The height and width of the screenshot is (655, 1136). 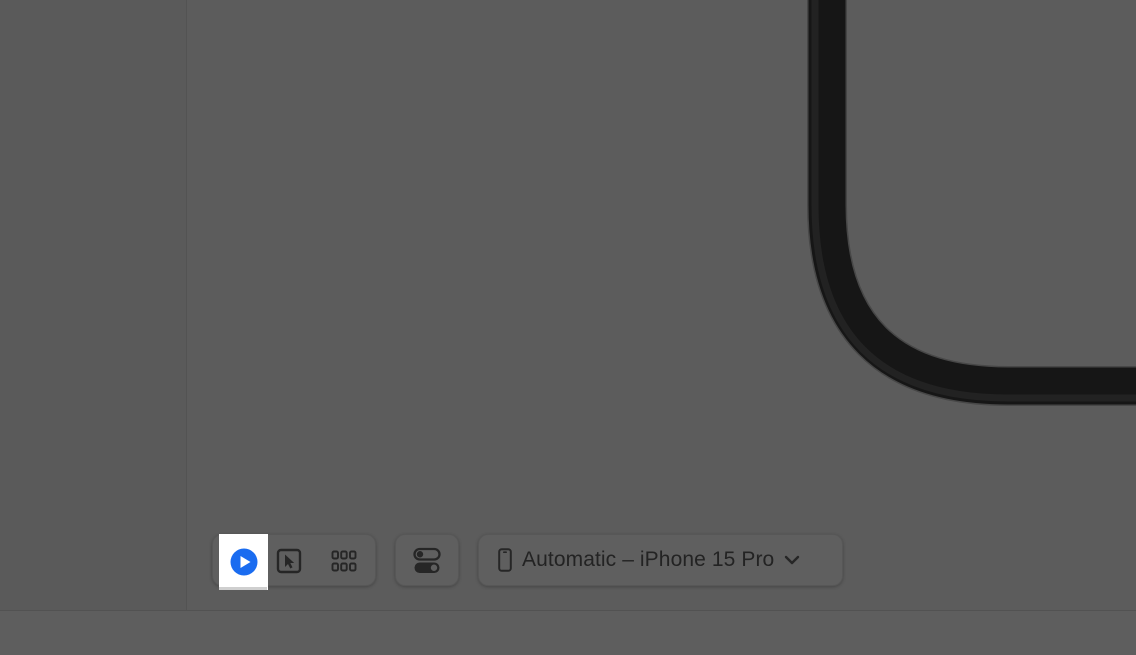 I want to click on cursor-select-icon, so click(x=289, y=561).